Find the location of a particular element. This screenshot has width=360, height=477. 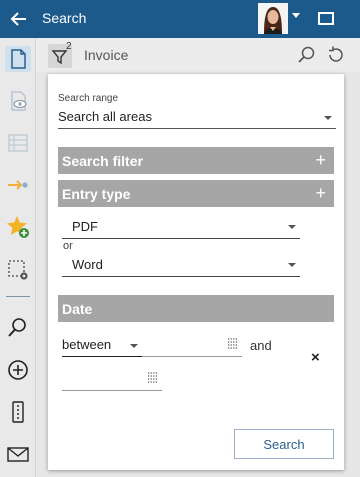

account-menu-caret-icon is located at coordinates (296, 15).